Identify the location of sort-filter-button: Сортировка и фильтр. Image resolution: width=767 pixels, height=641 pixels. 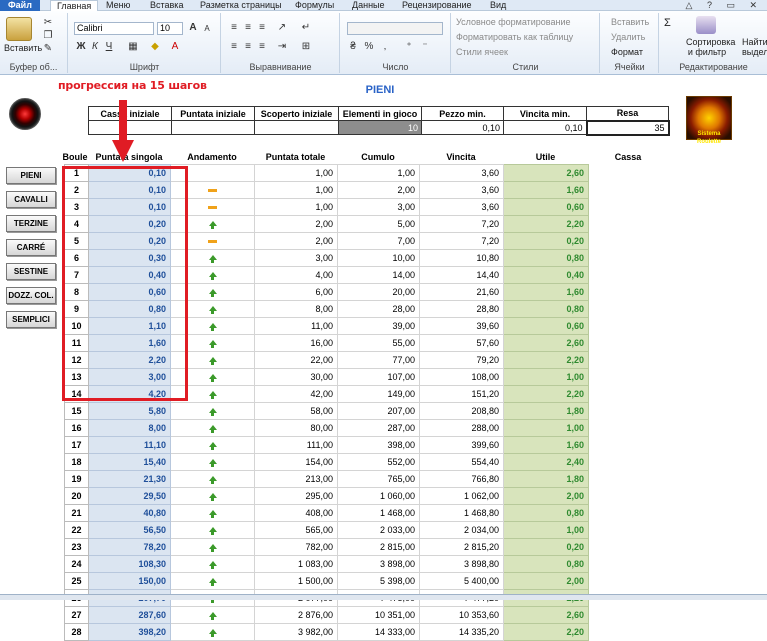
(710, 47).